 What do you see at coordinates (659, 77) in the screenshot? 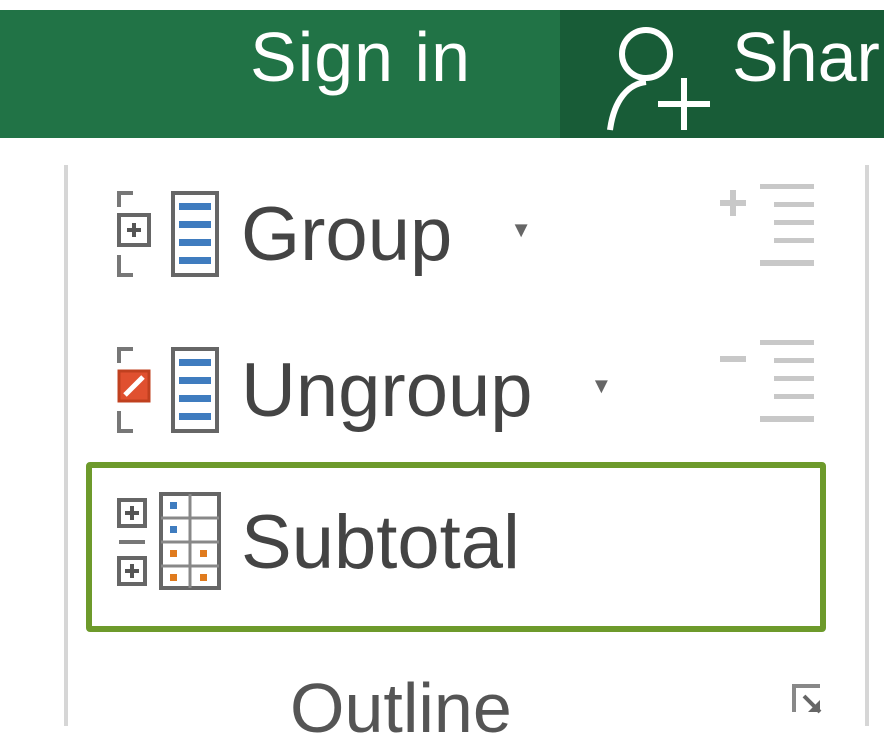
I see `user-add-icon` at bounding box center [659, 77].